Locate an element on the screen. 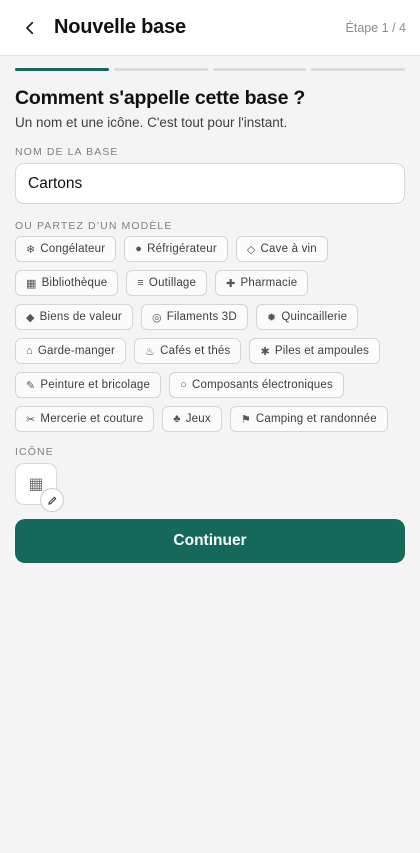  template-chip-label: Filaments 3D is located at coordinates (201, 317).